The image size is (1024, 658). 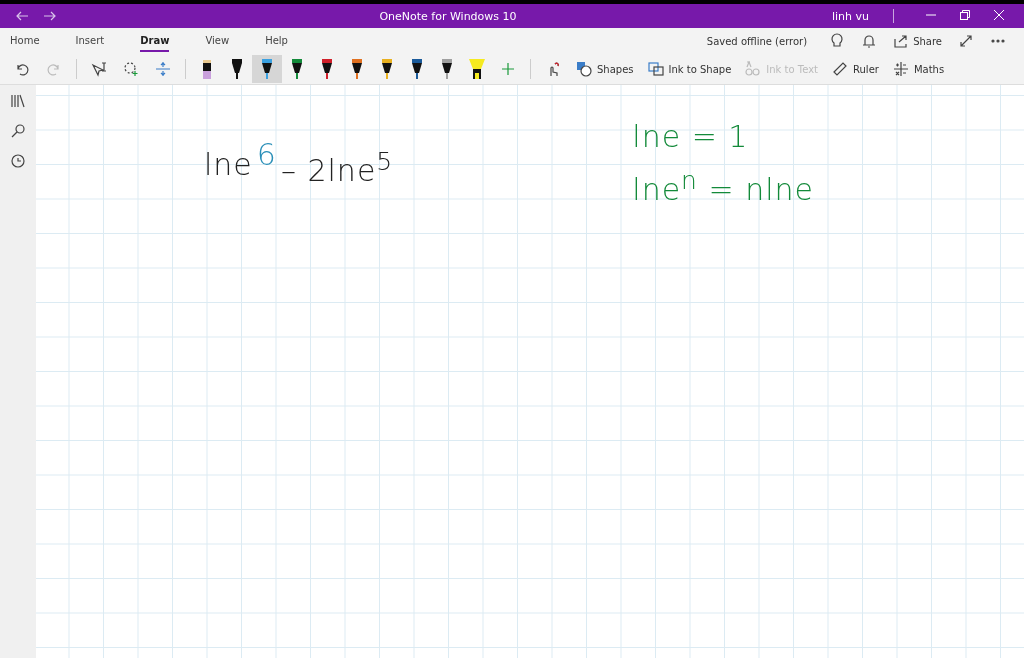 What do you see at coordinates (477, 69) in the screenshot?
I see `highlighter-icon` at bounding box center [477, 69].